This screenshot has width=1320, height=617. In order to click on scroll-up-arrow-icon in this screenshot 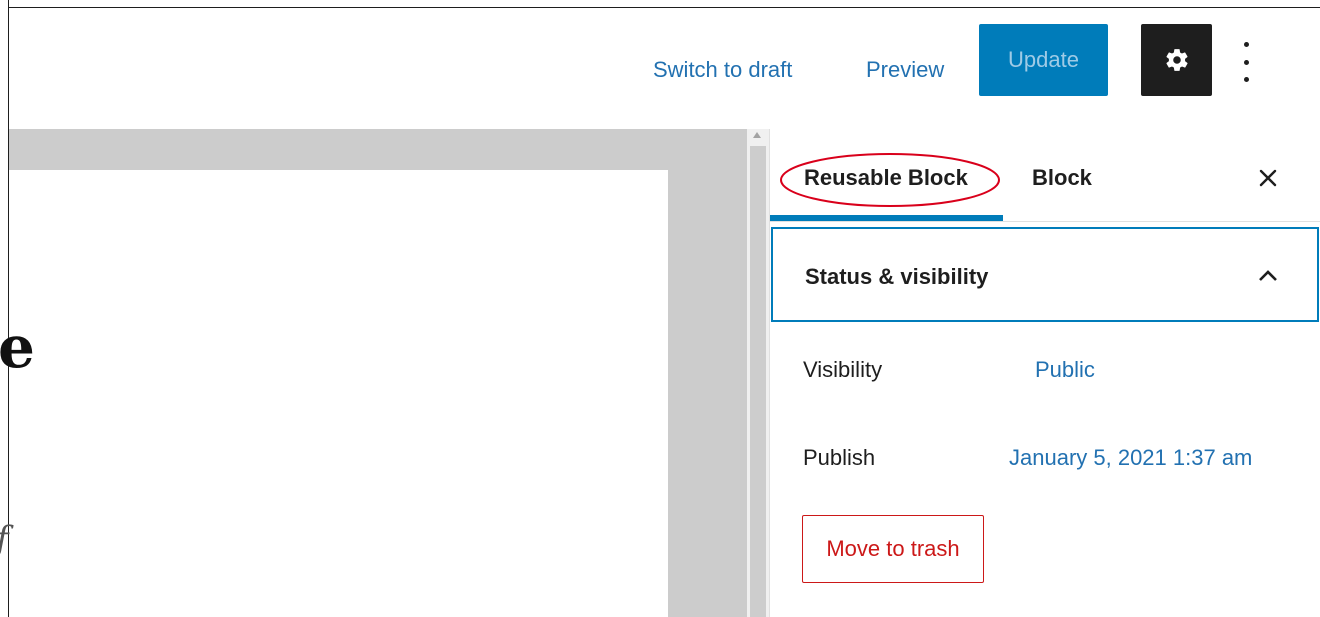, I will do `click(757, 135)`.